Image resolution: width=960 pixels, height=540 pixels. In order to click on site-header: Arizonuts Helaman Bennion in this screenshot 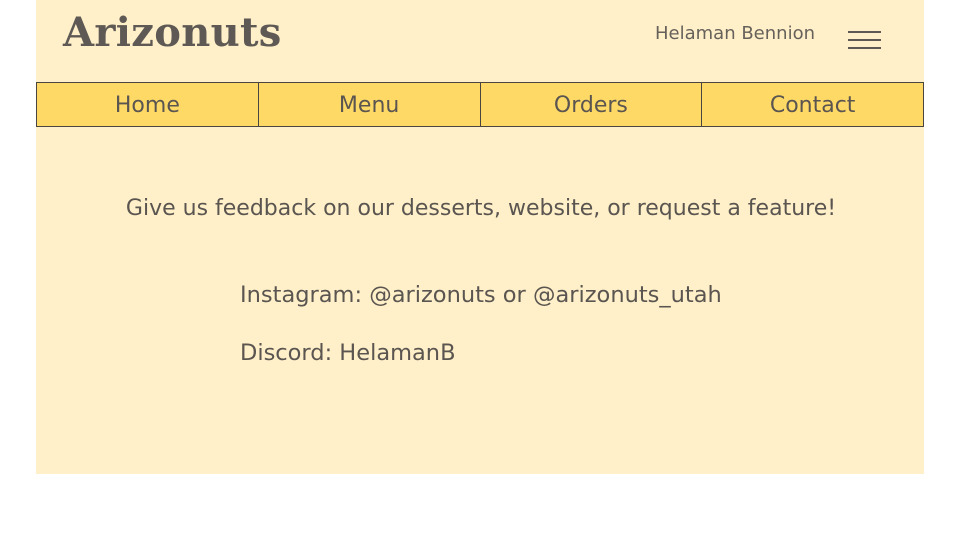, I will do `click(480, 41)`.